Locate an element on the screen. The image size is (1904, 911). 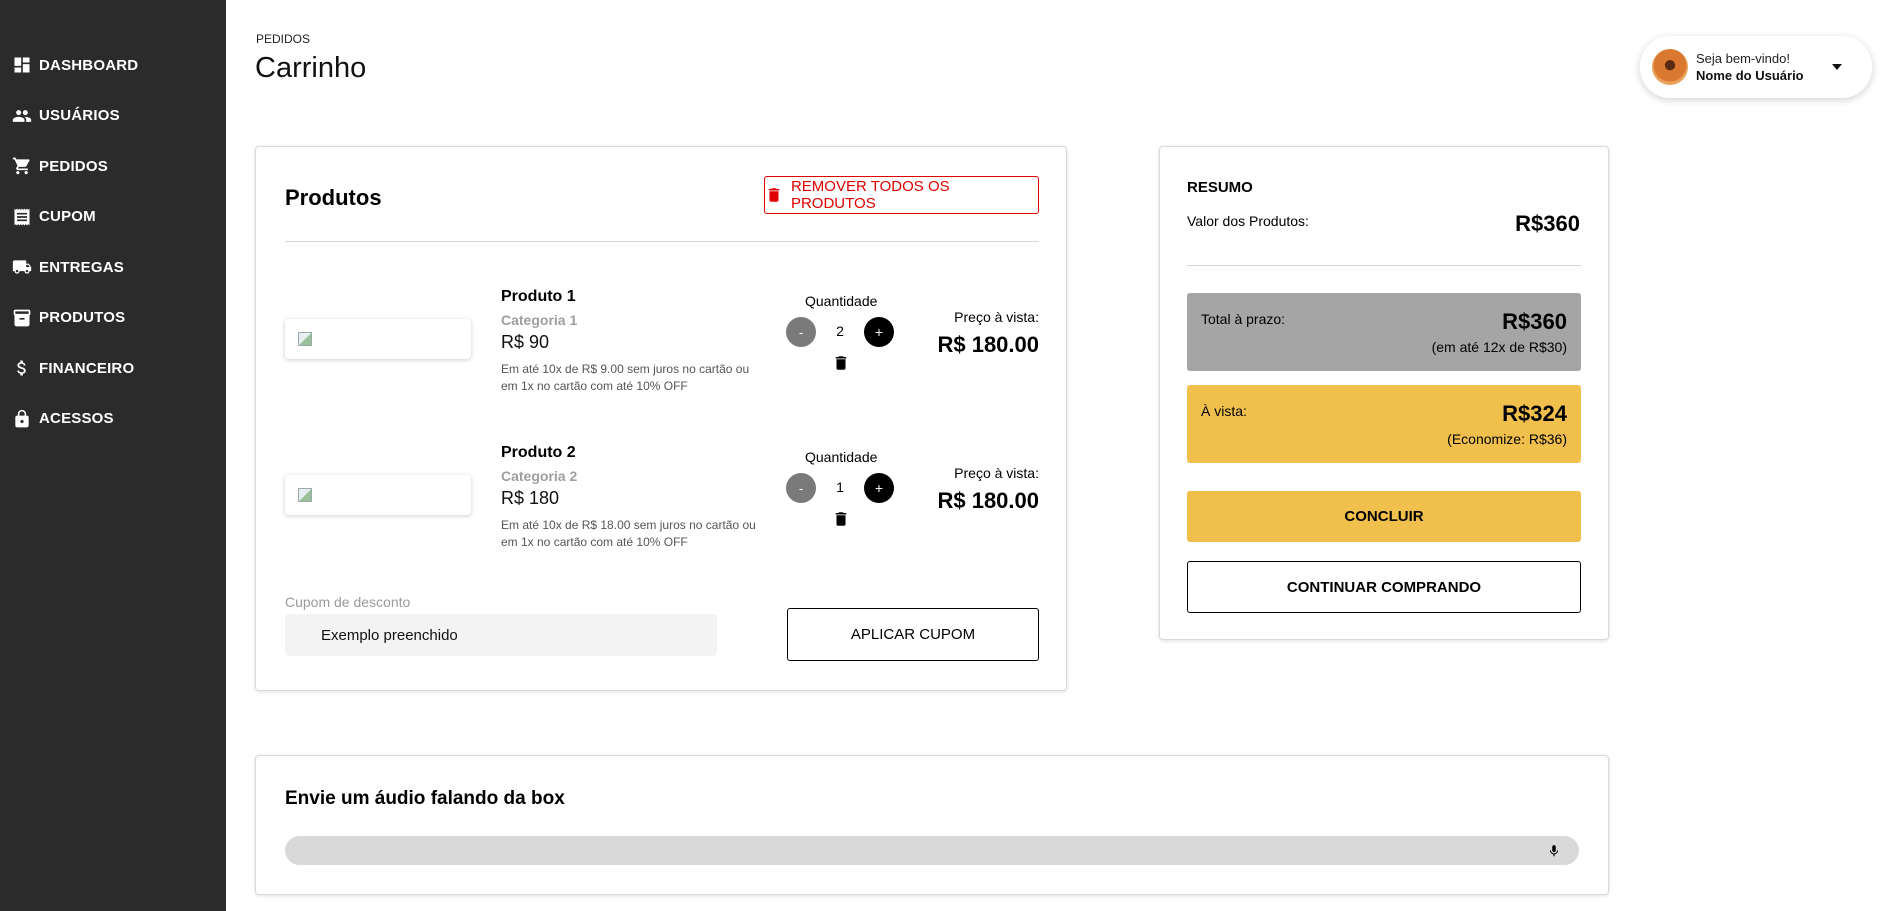
user-welcome: Seja bem-vindo! is located at coordinates (1743, 58).